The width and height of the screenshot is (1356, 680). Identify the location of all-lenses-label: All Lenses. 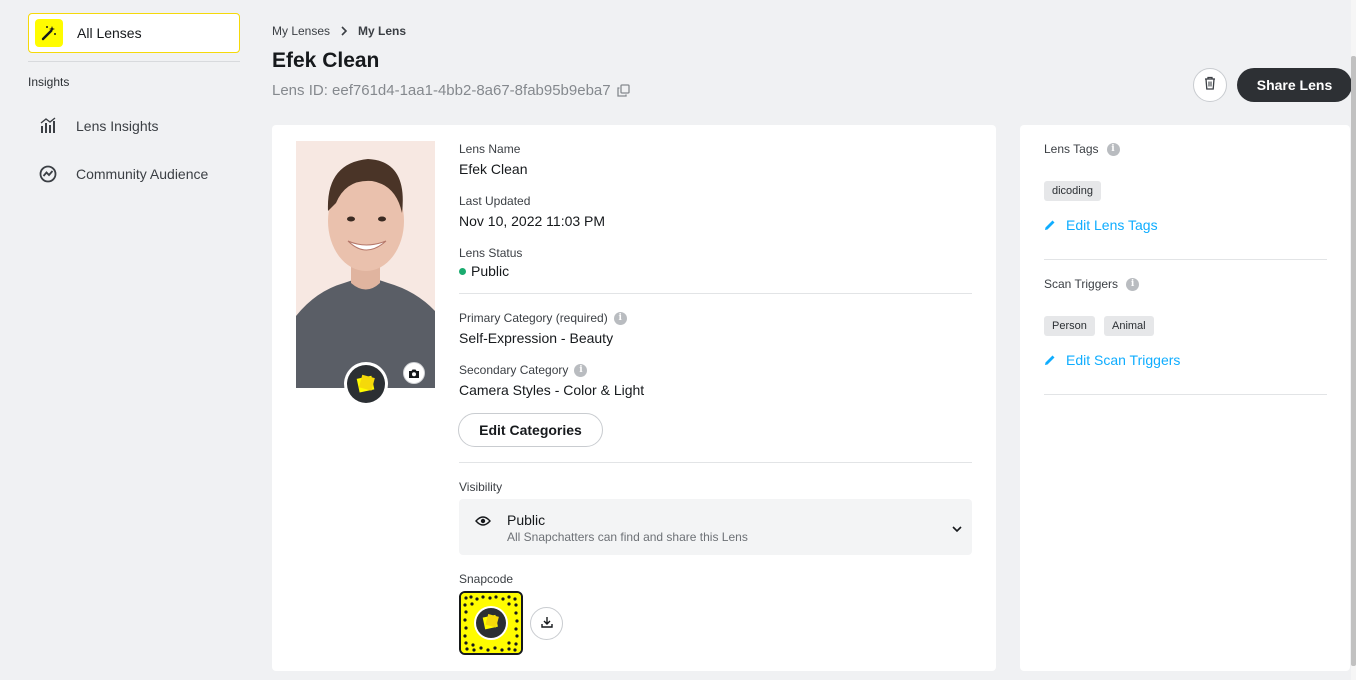
(109, 33).